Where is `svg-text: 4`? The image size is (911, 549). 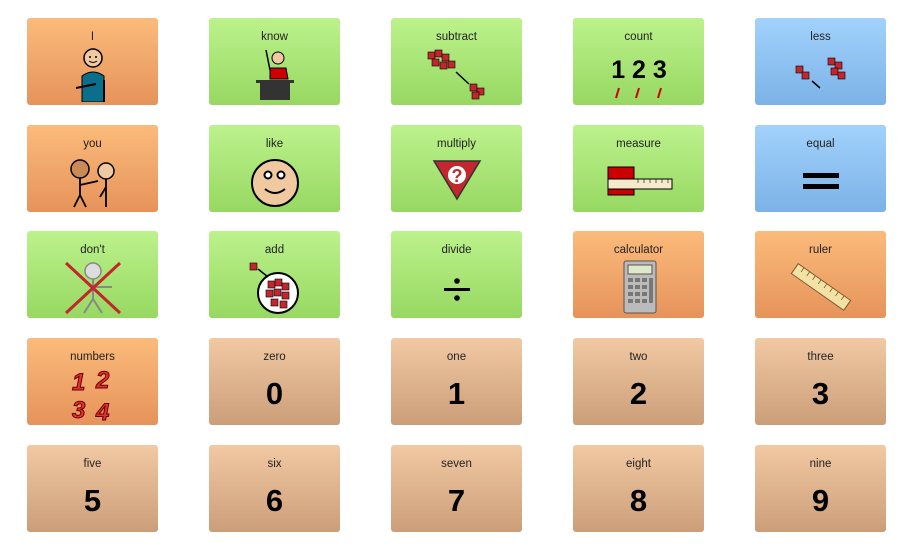
svg-text: 4 is located at coordinates (102, 410).